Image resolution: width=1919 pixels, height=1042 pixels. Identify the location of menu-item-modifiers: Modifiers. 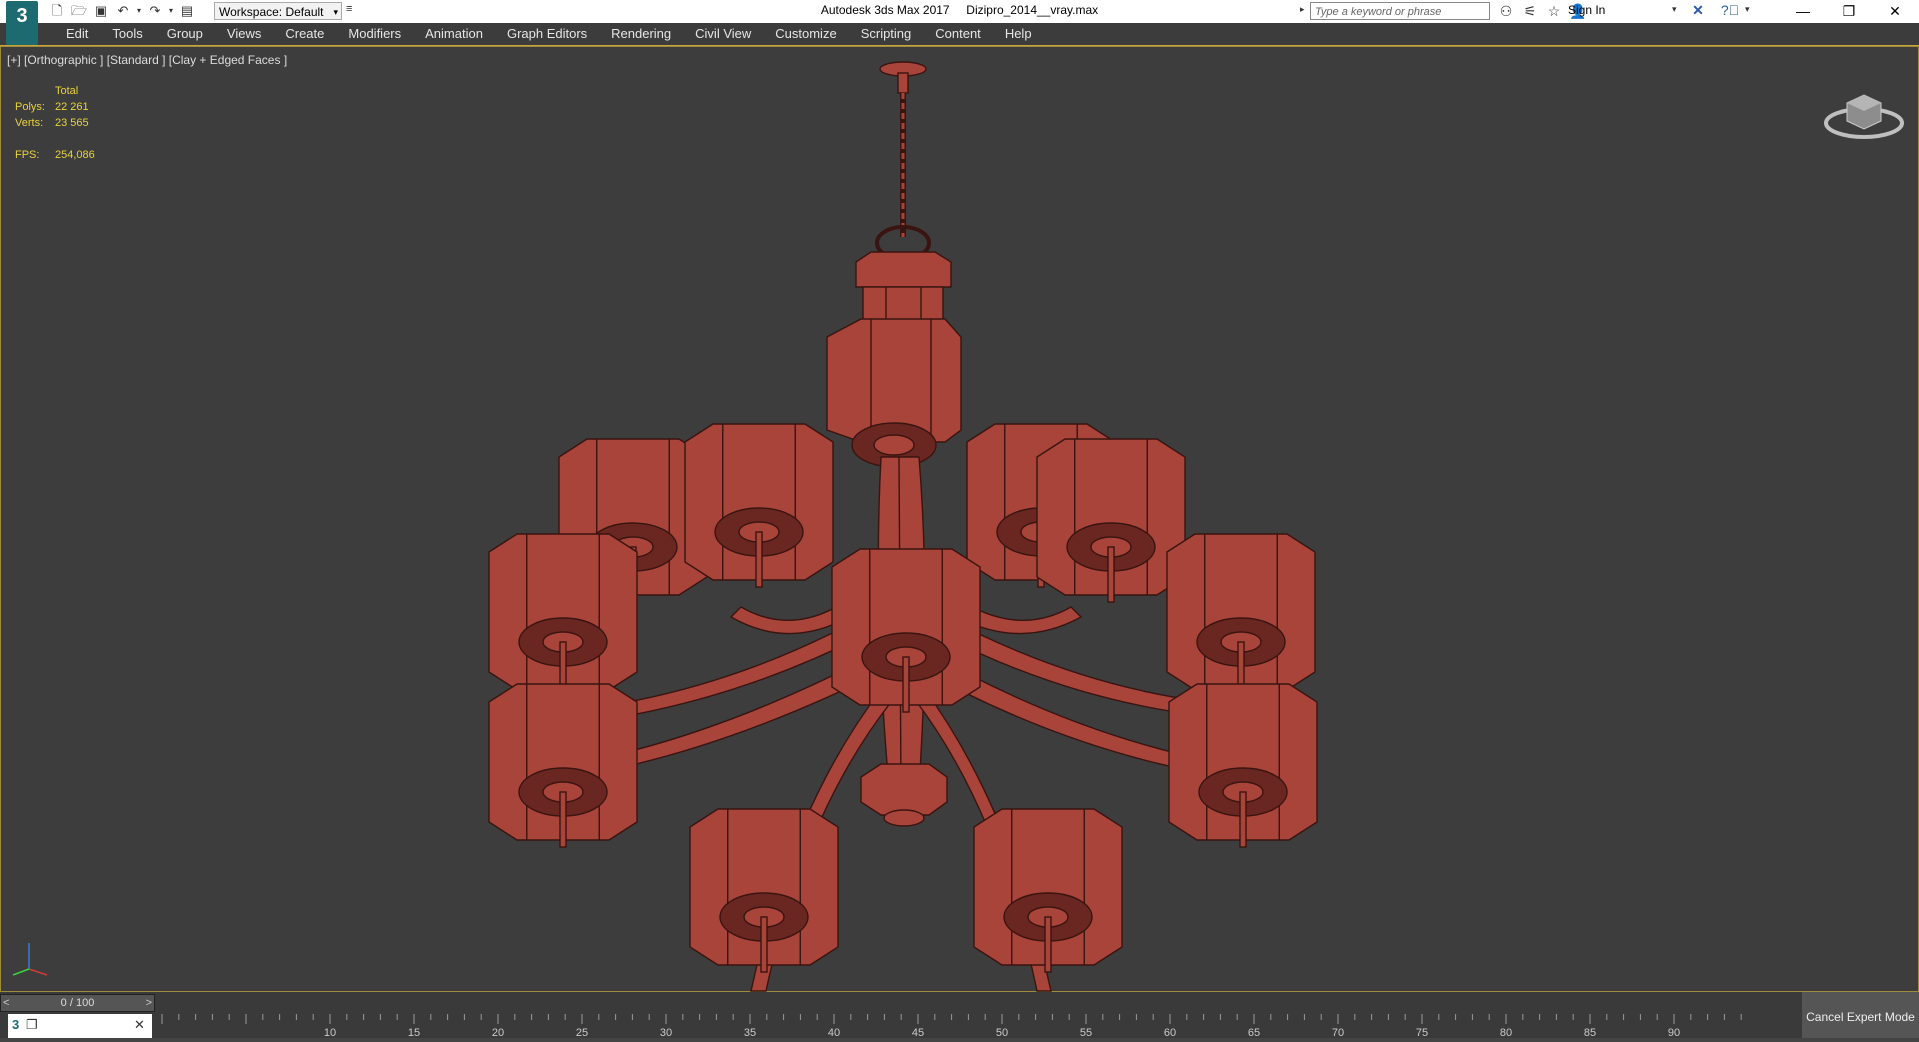
(374, 34).